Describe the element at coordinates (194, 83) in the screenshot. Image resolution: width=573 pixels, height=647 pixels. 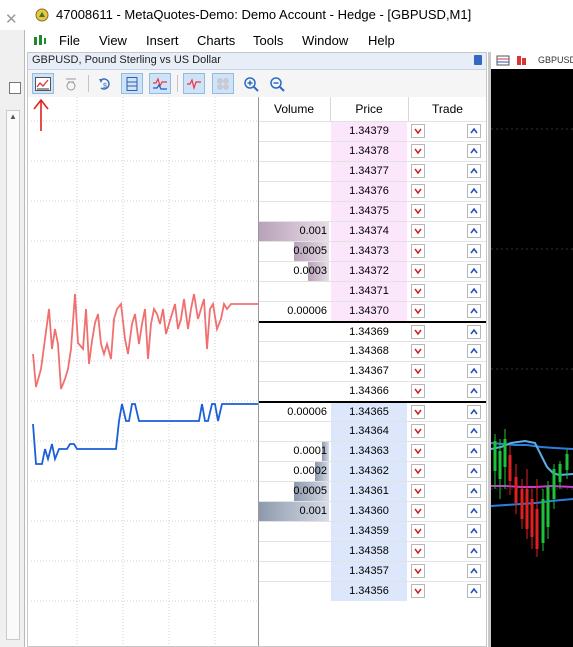
I see `trades-icon` at that location.